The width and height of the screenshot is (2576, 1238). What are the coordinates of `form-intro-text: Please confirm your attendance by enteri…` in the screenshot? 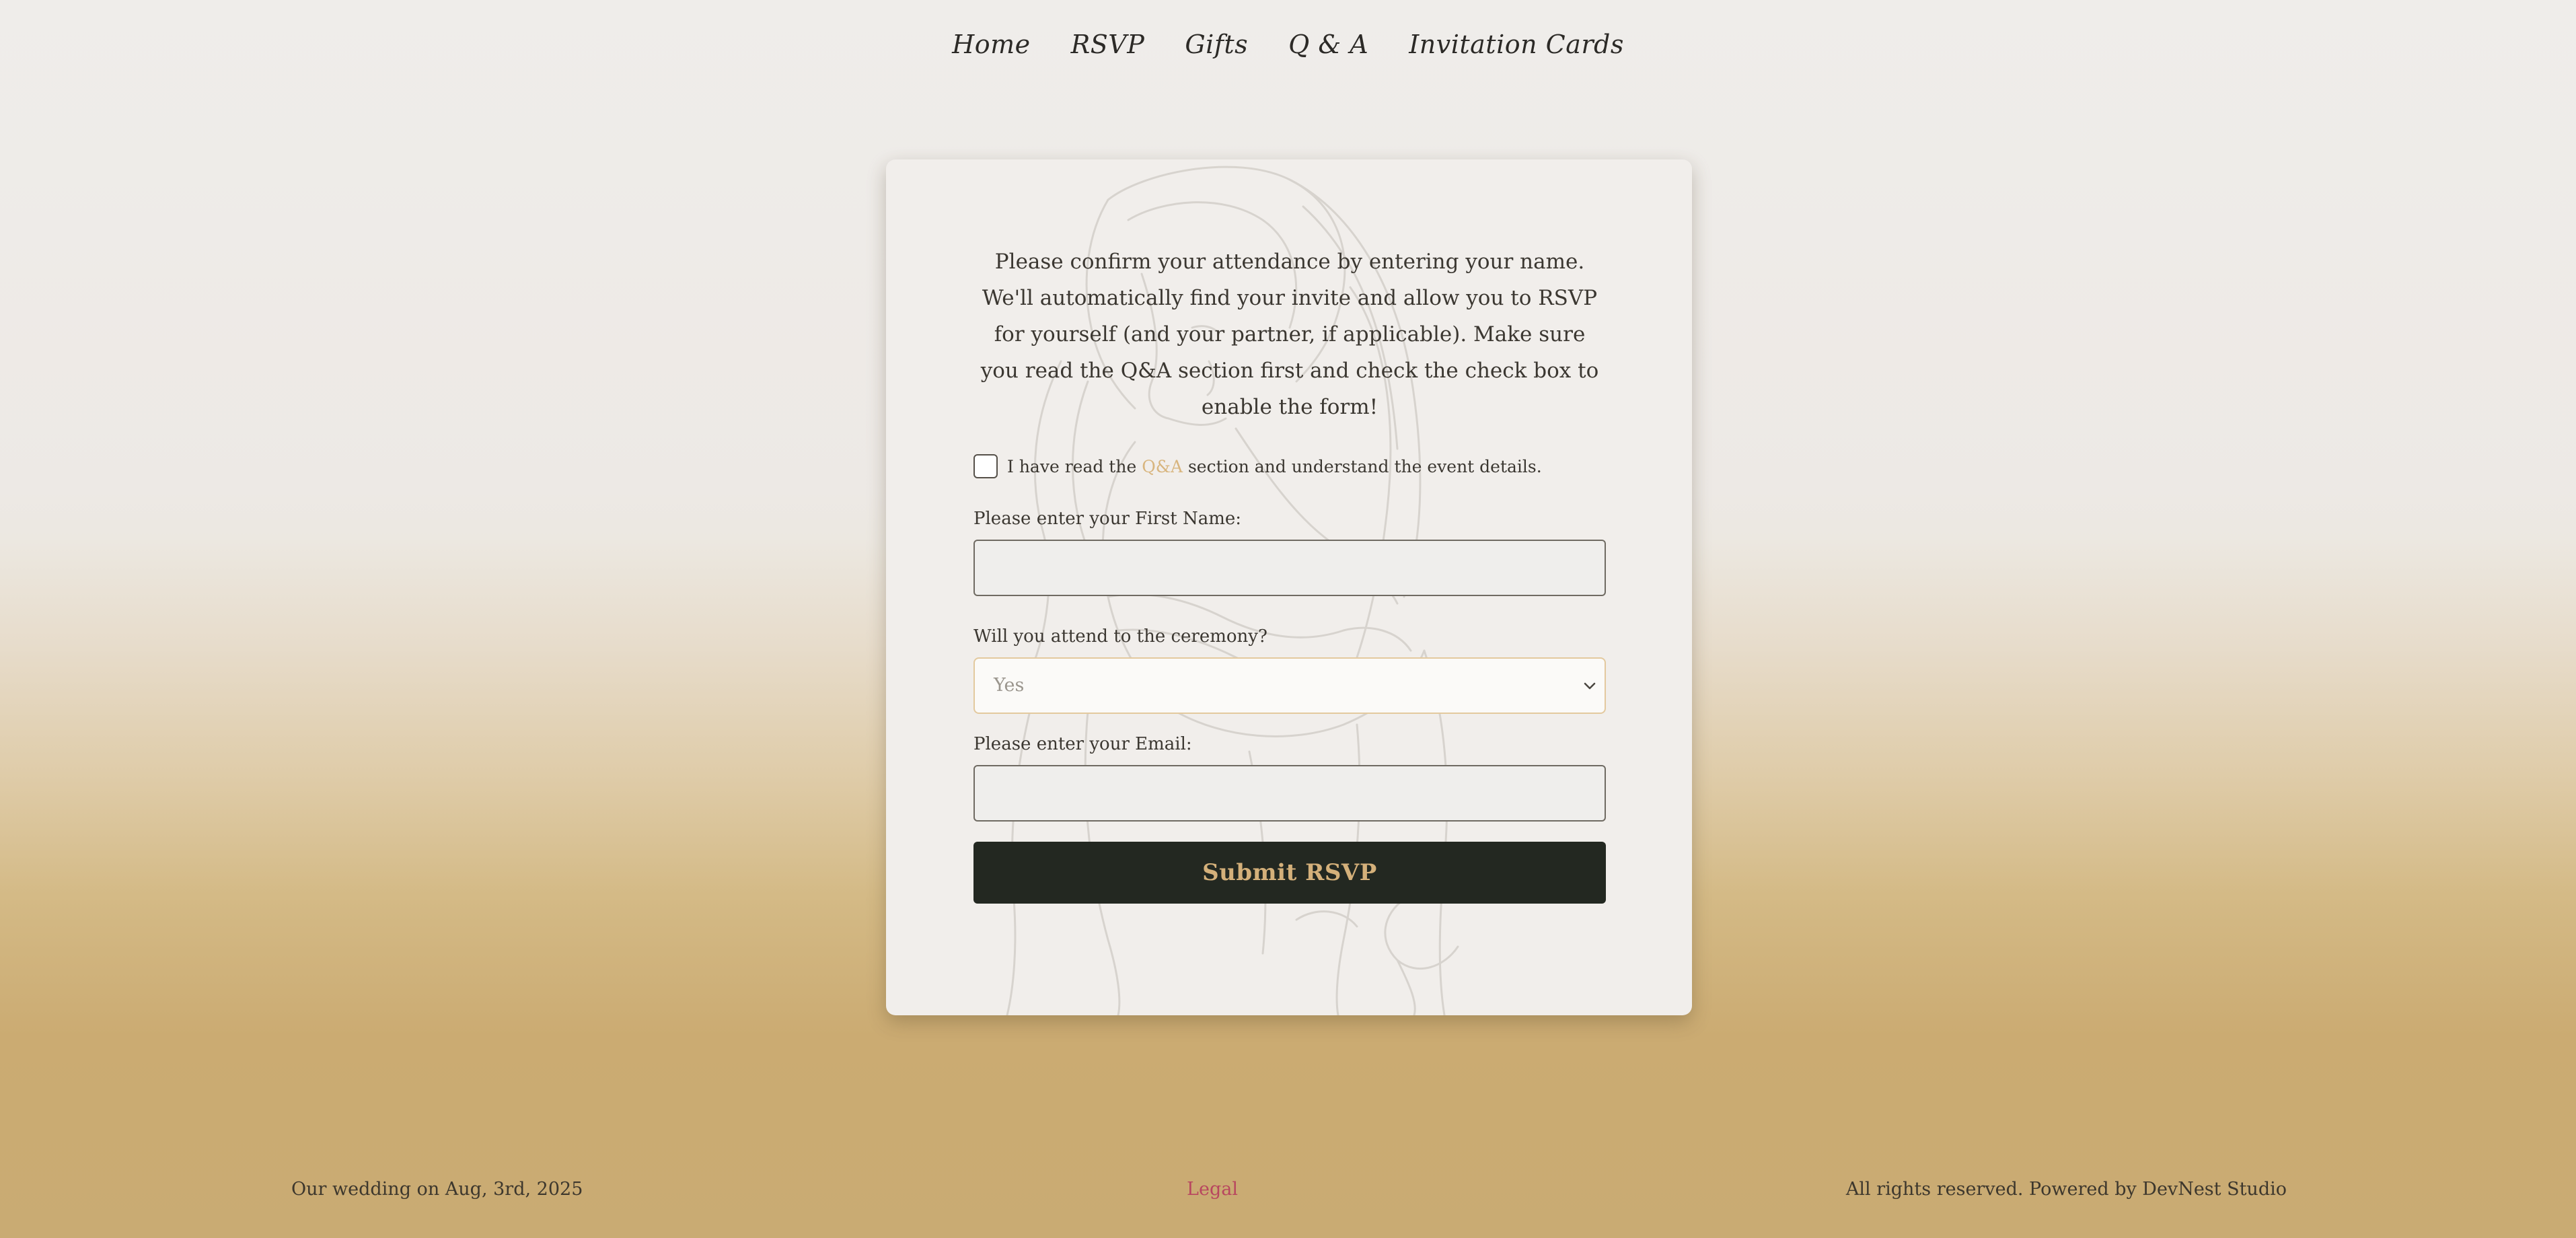 It's located at (1289, 334).